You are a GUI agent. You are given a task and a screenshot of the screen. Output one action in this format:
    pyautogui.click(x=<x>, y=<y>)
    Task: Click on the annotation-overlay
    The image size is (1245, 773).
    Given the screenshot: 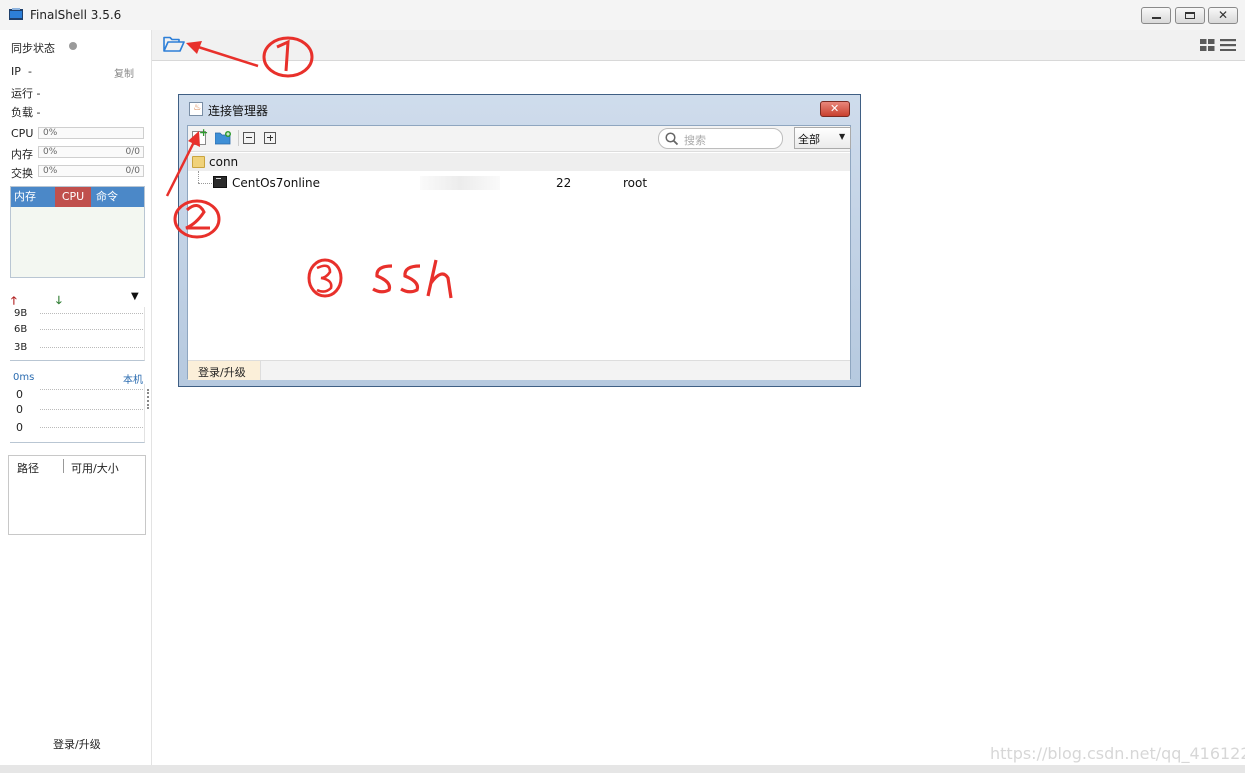 What is the action you would take?
    pyautogui.click(x=309, y=167)
    